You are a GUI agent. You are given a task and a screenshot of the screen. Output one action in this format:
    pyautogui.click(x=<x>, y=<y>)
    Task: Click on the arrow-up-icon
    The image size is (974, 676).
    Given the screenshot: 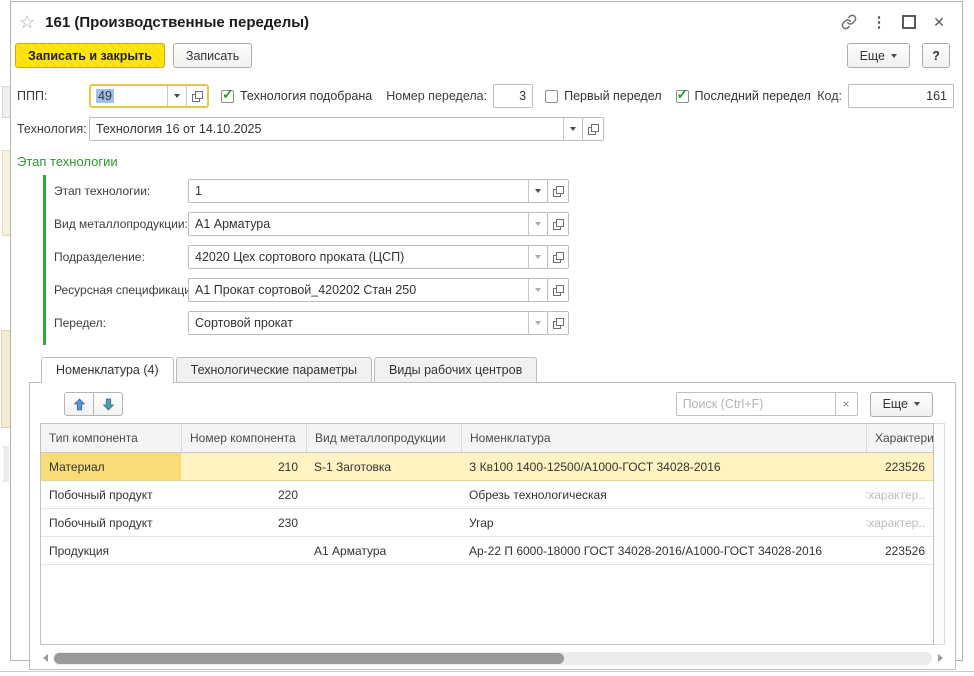 What is the action you would take?
    pyautogui.click(x=79, y=403)
    